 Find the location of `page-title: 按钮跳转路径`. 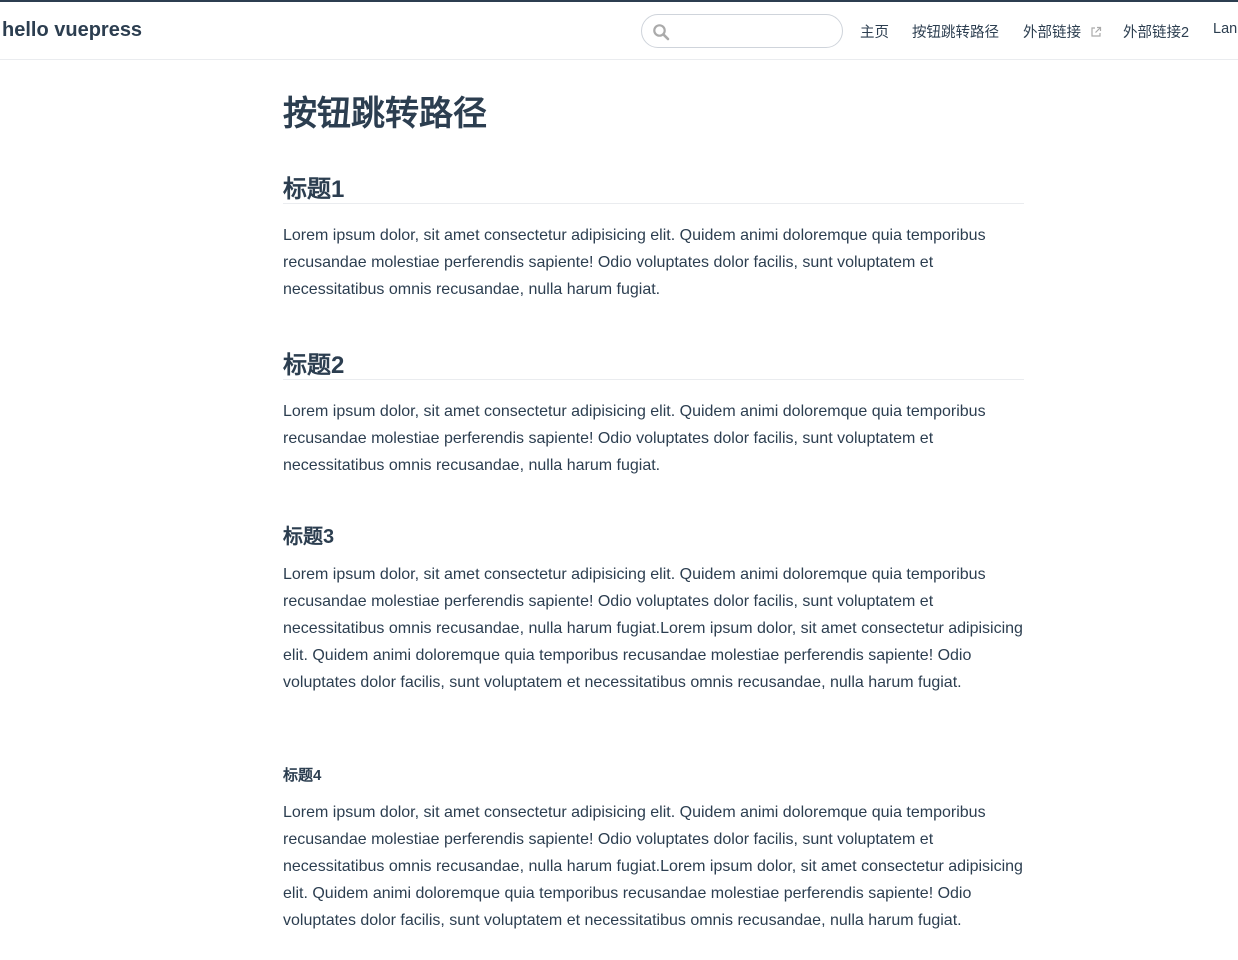

page-title: 按钮跳转路径 is located at coordinates (385, 114).